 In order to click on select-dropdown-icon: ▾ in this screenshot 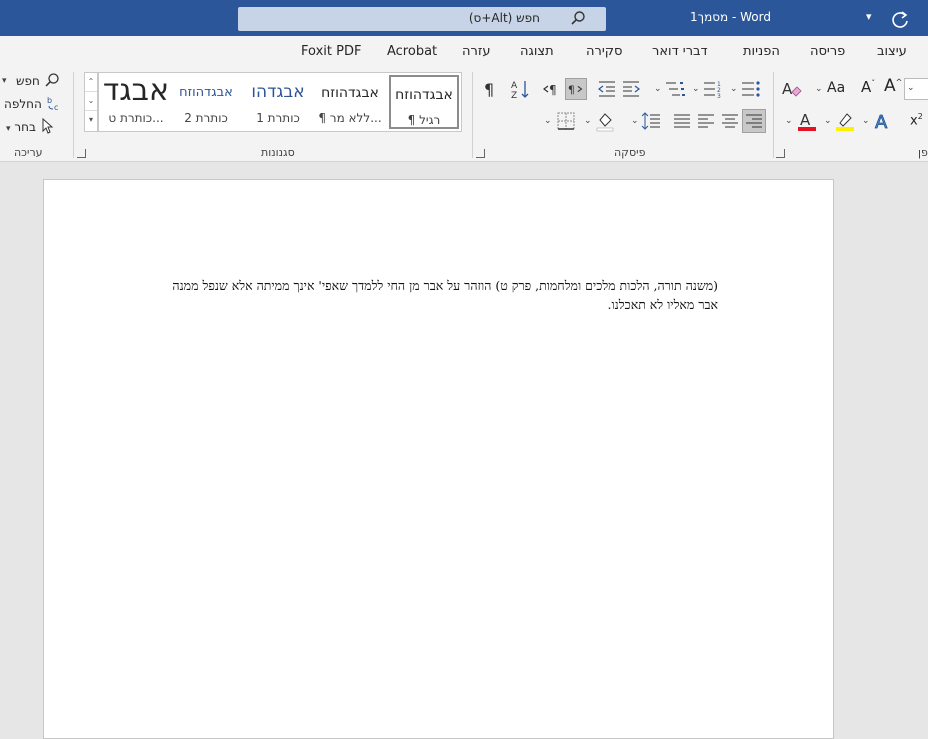, I will do `click(8, 129)`.